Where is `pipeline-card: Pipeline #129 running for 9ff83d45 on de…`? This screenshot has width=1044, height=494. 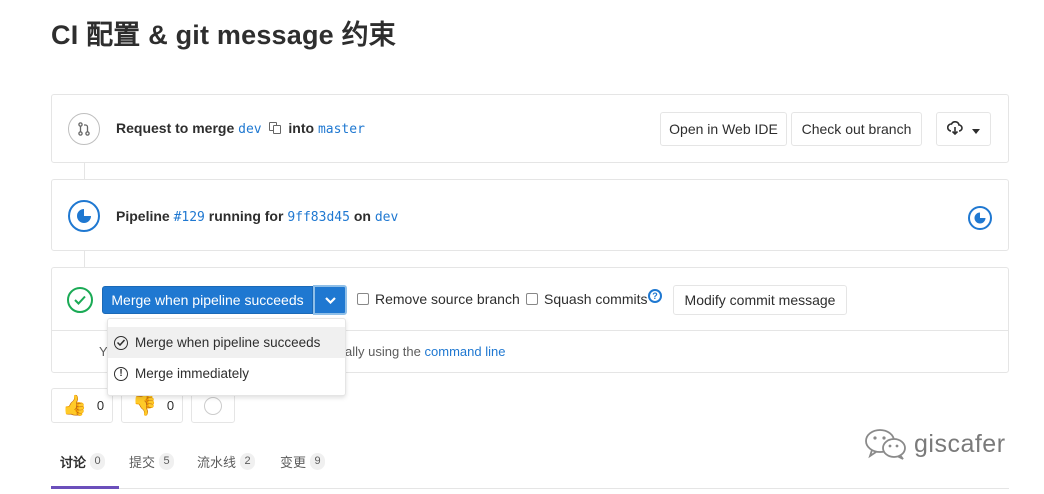
pipeline-card: Pipeline #129 running for 9ff83d45 on de… is located at coordinates (530, 215).